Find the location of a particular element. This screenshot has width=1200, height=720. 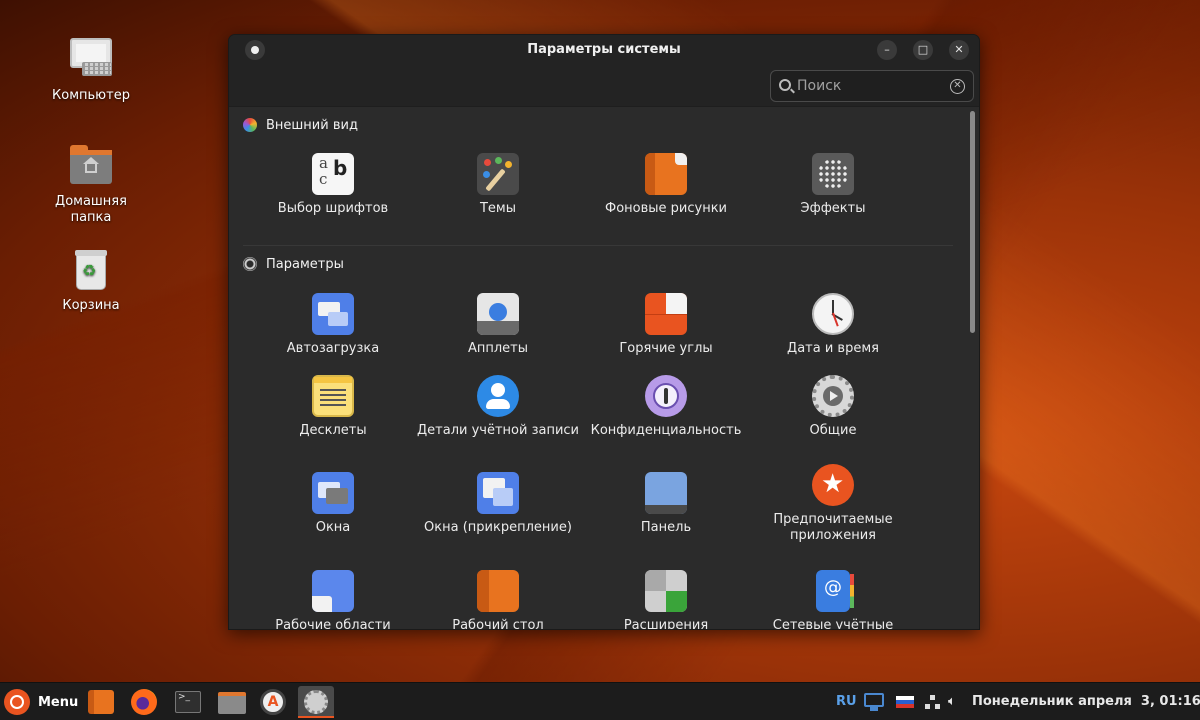

taskbar-firefox is located at coordinates (144, 702).